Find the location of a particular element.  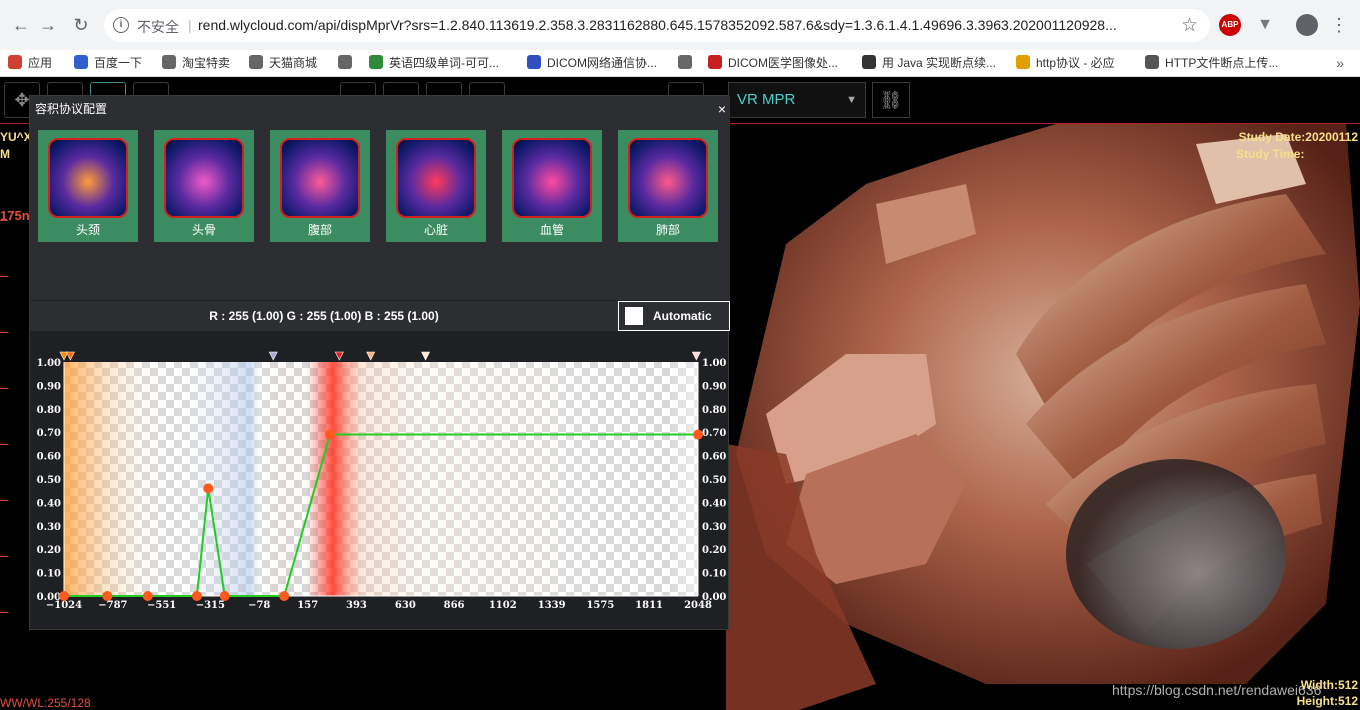

preset-head-neck: 头颈 is located at coordinates (88, 186).